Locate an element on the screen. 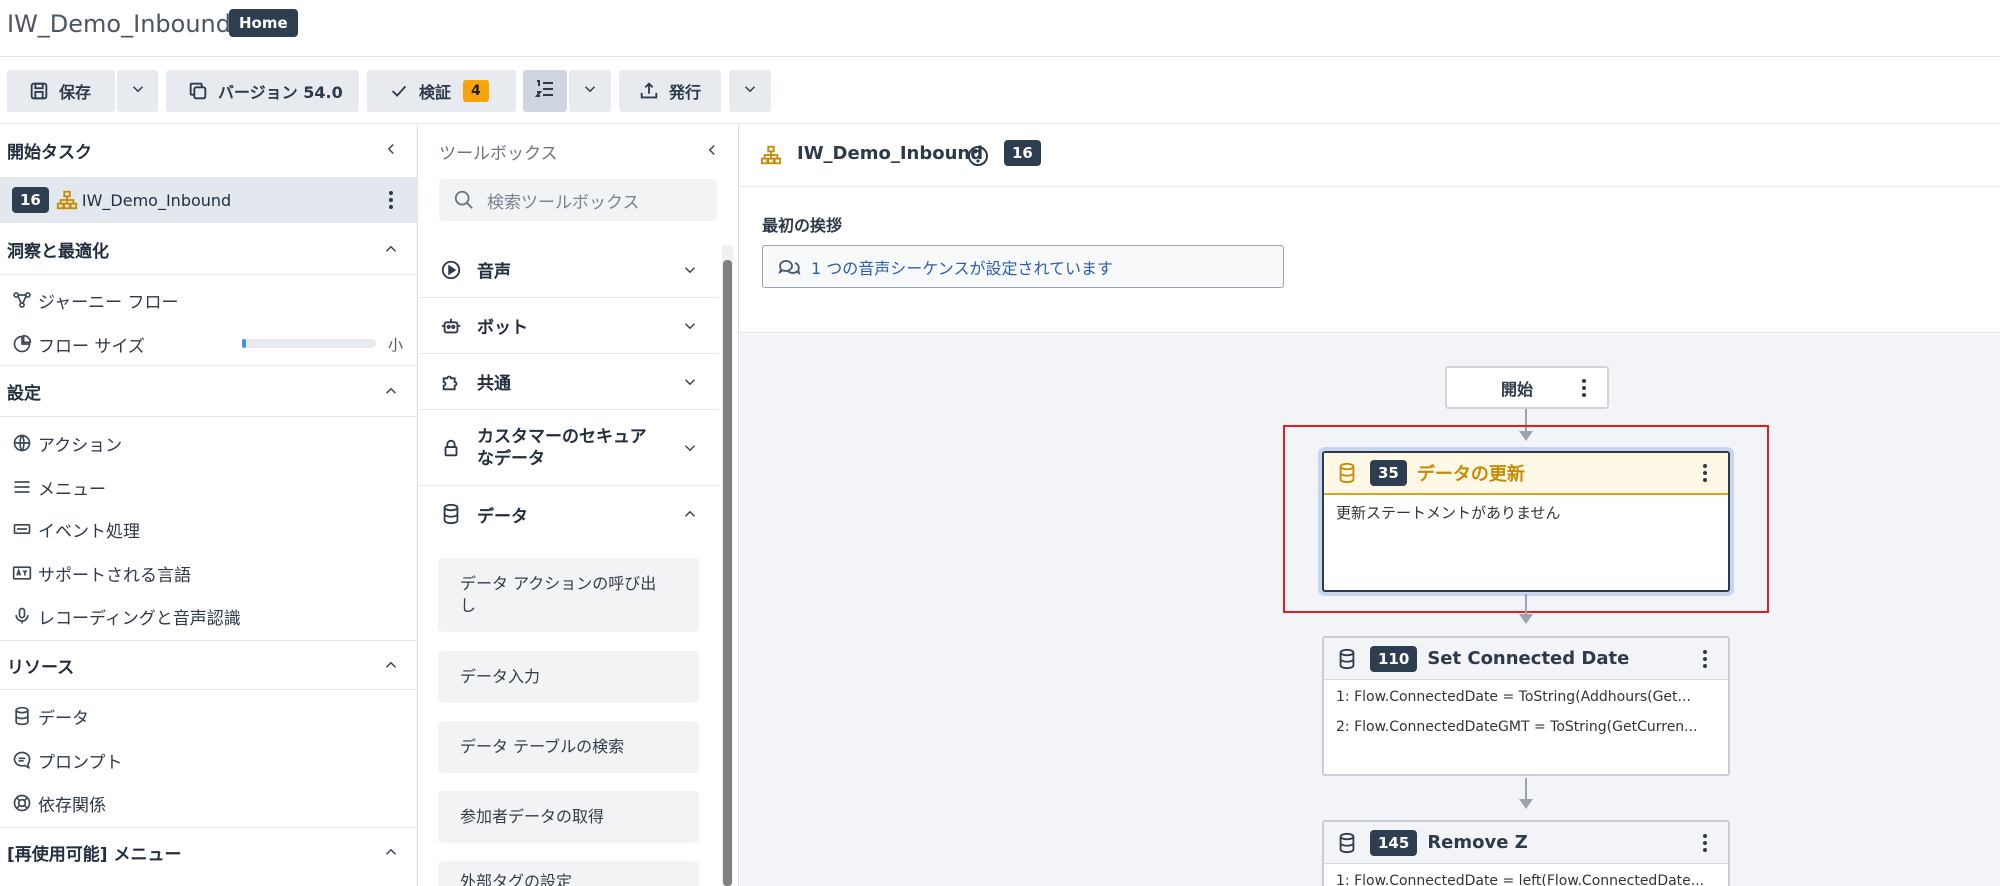  menu-icon is located at coordinates (22, 487).